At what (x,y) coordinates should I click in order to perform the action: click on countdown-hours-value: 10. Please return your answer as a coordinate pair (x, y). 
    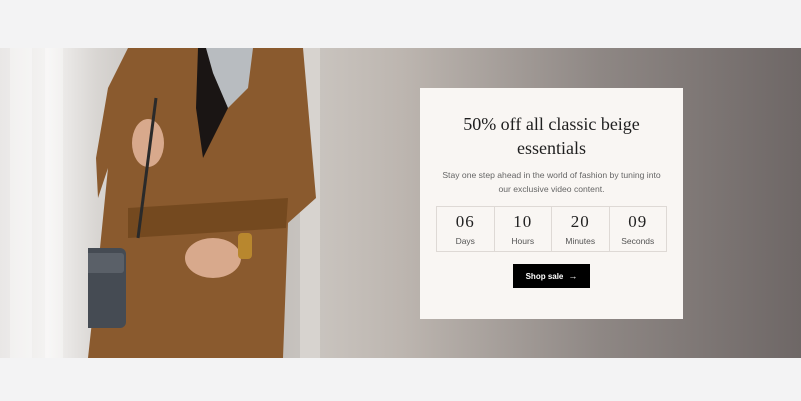
    Looking at the image, I should click on (523, 221).